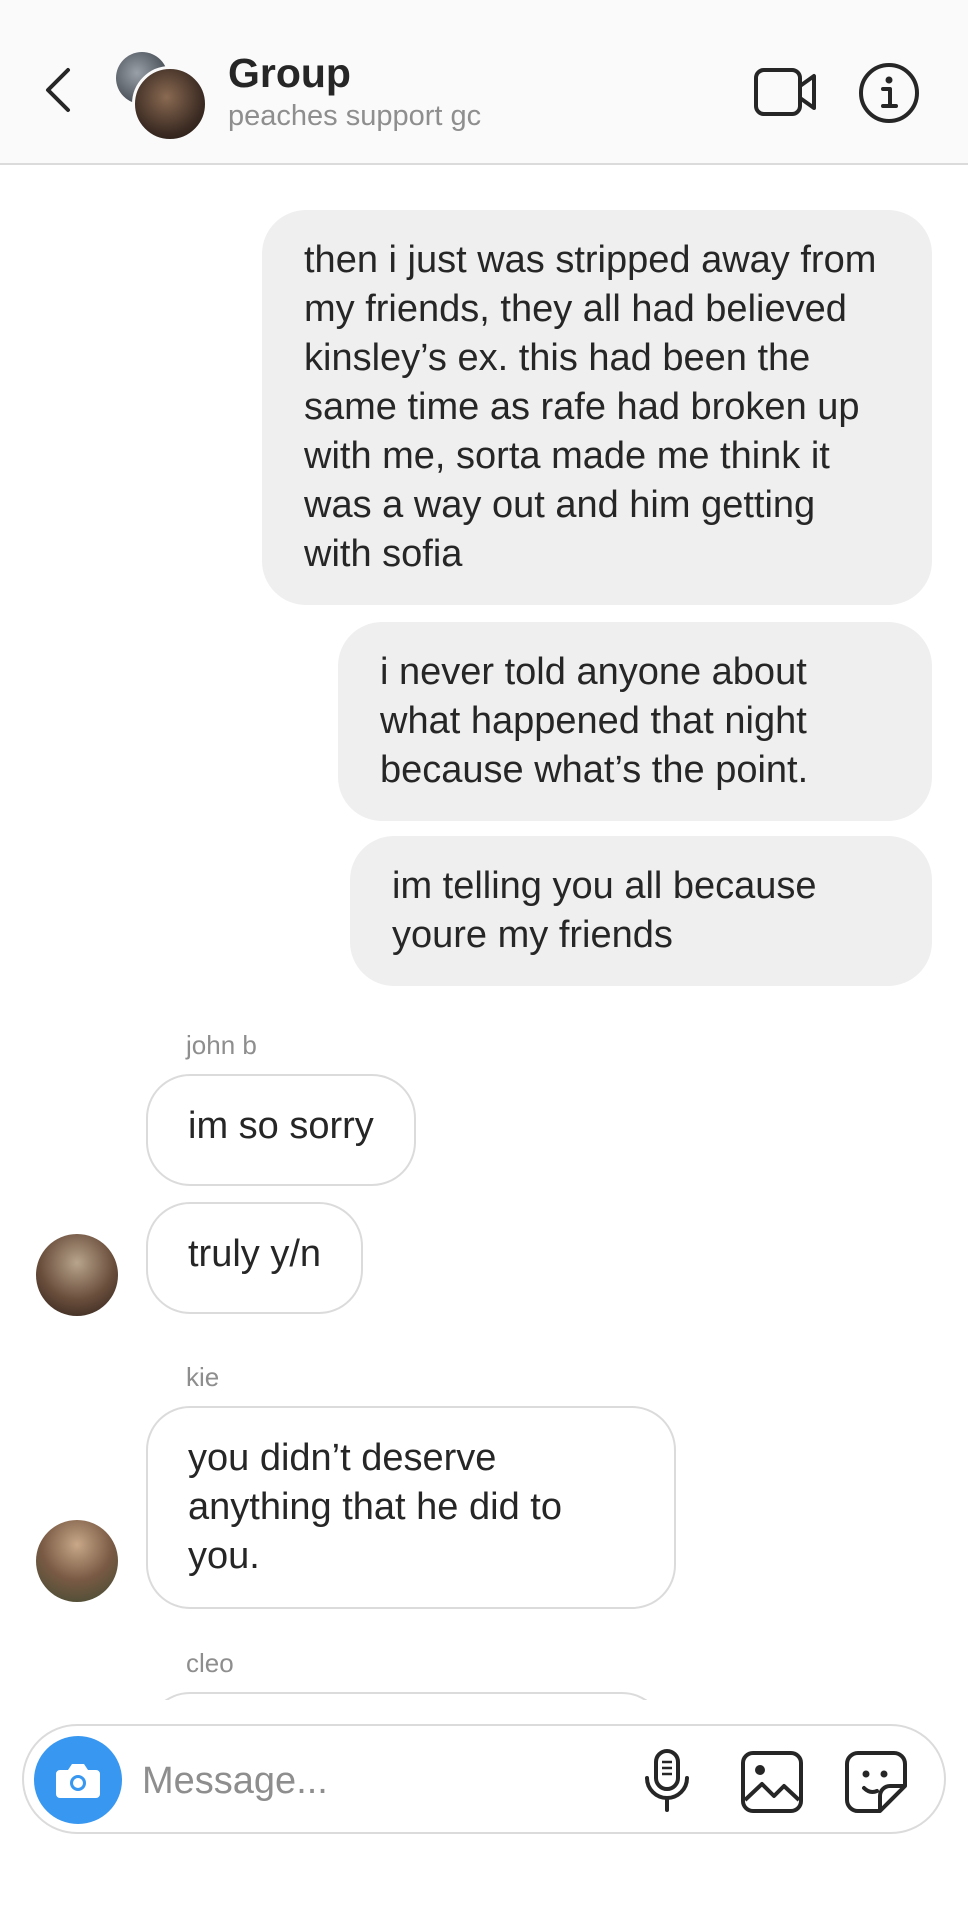 This screenshot has height=1920, width=968. I want to click on gallery-icon, so click(772, 1782).